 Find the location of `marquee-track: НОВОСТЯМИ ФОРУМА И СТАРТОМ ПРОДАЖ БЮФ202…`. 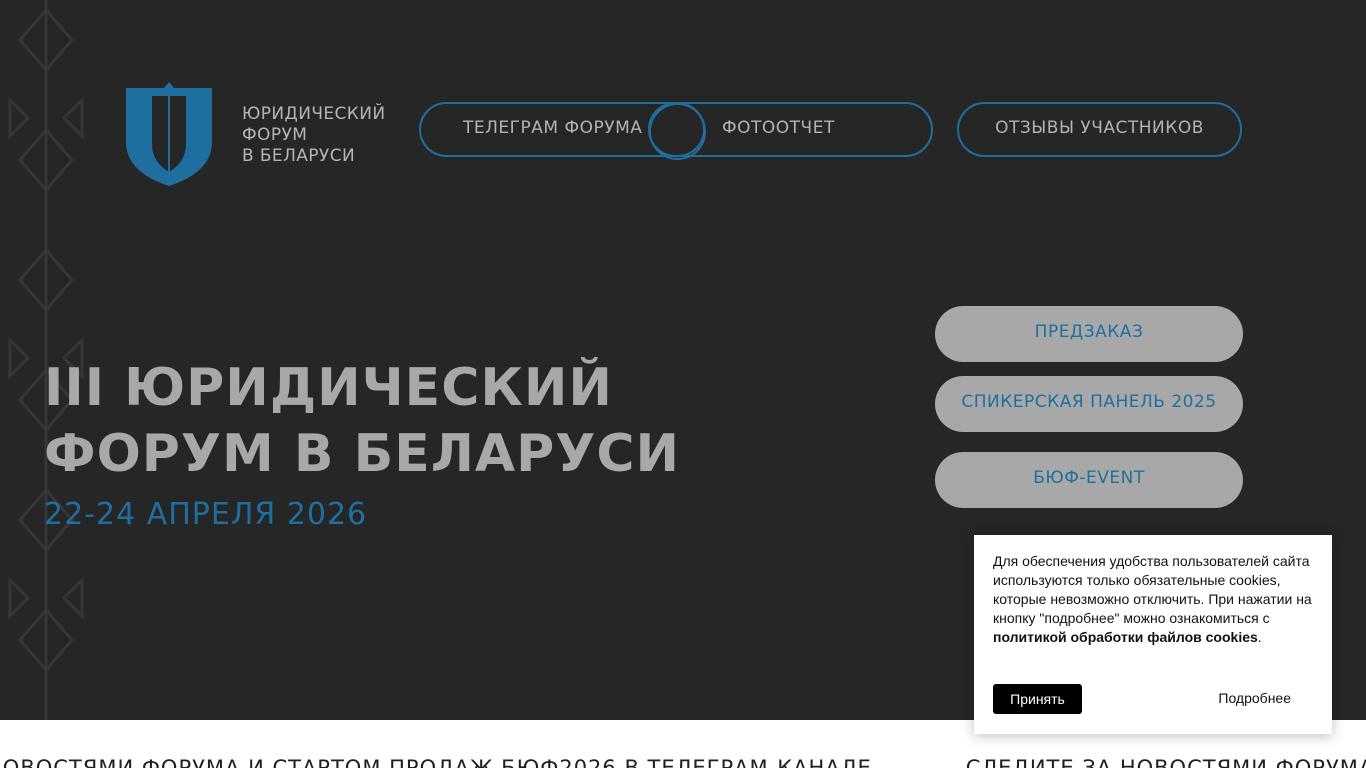

marquee-track: НОВОСТЯМИ ФОРУМА И СТАРТОМ ПРОДАЖ БЮФ202… is located at coordinates (683, 762).